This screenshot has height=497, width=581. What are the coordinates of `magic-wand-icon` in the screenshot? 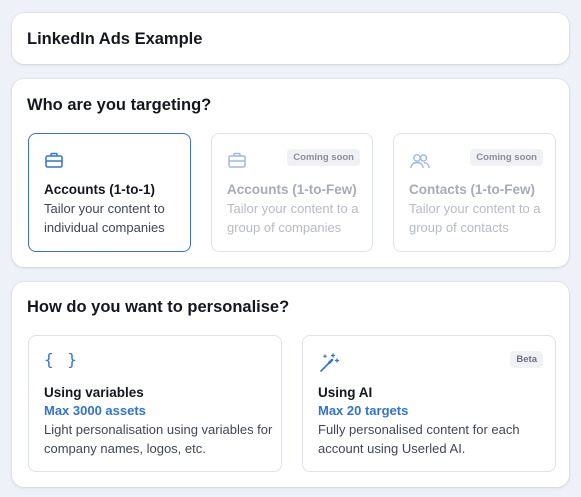 It's located at (330, 362).